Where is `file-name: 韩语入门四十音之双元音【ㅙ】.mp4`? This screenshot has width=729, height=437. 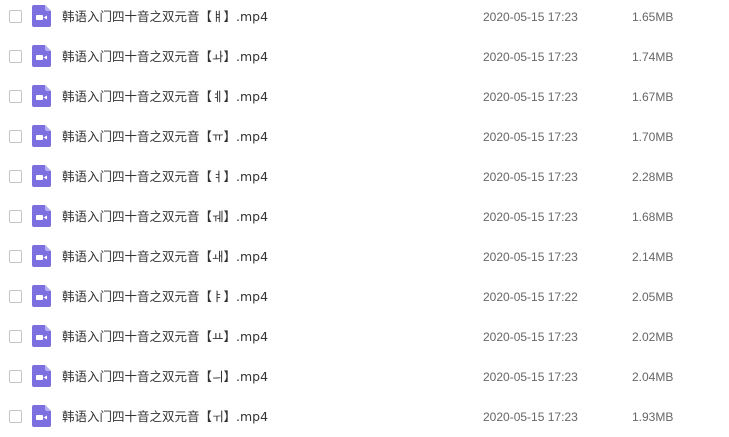
file-name: 韩语入门四十音之双元音【ㅙ】.mp4 is located at coordinates (165, 257).